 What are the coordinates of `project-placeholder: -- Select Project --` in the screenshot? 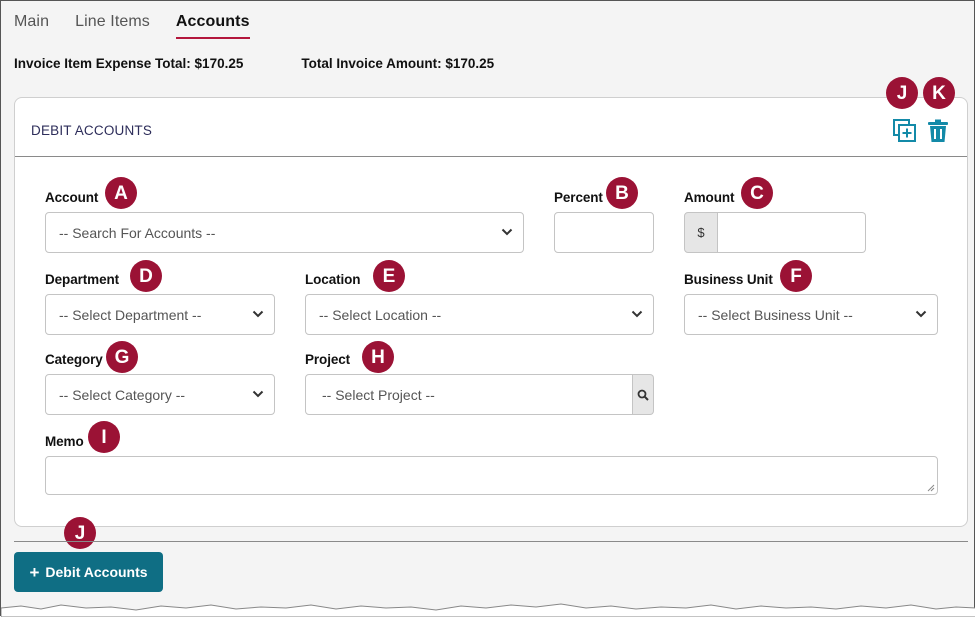 It's located at (378, 394).